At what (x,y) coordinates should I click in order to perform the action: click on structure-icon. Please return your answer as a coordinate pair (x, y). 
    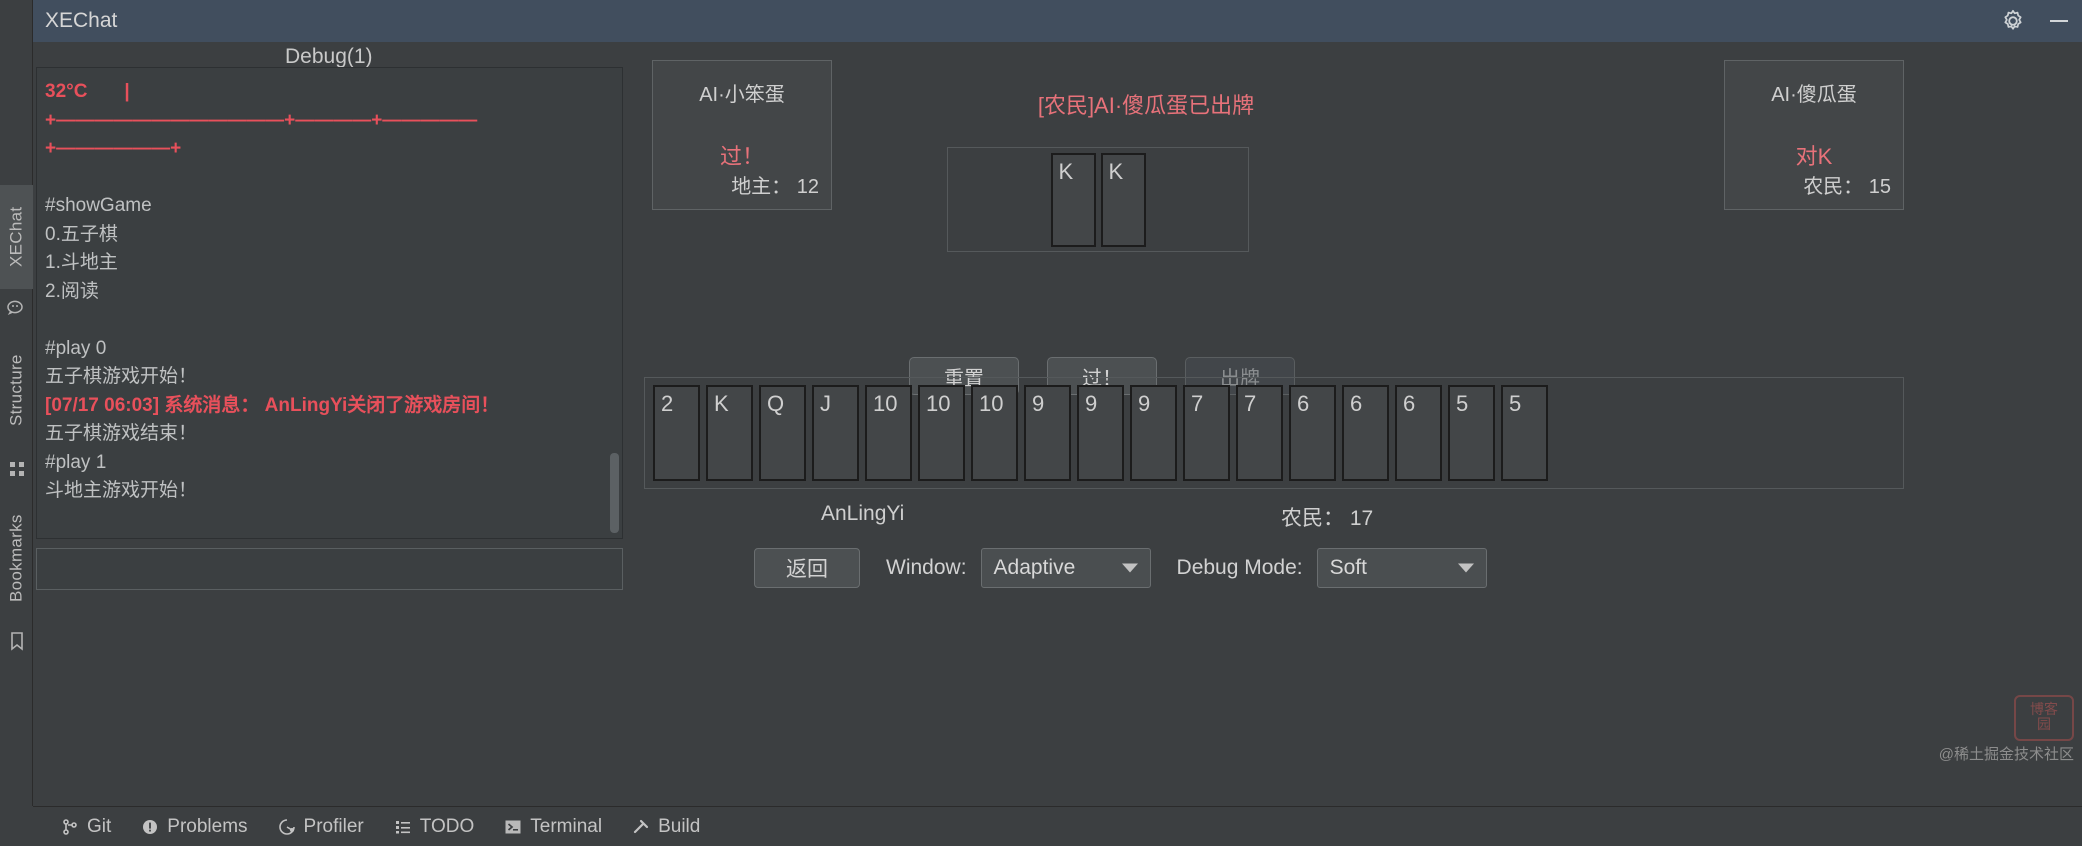
    Looking at the image, I should click on (16, 469).